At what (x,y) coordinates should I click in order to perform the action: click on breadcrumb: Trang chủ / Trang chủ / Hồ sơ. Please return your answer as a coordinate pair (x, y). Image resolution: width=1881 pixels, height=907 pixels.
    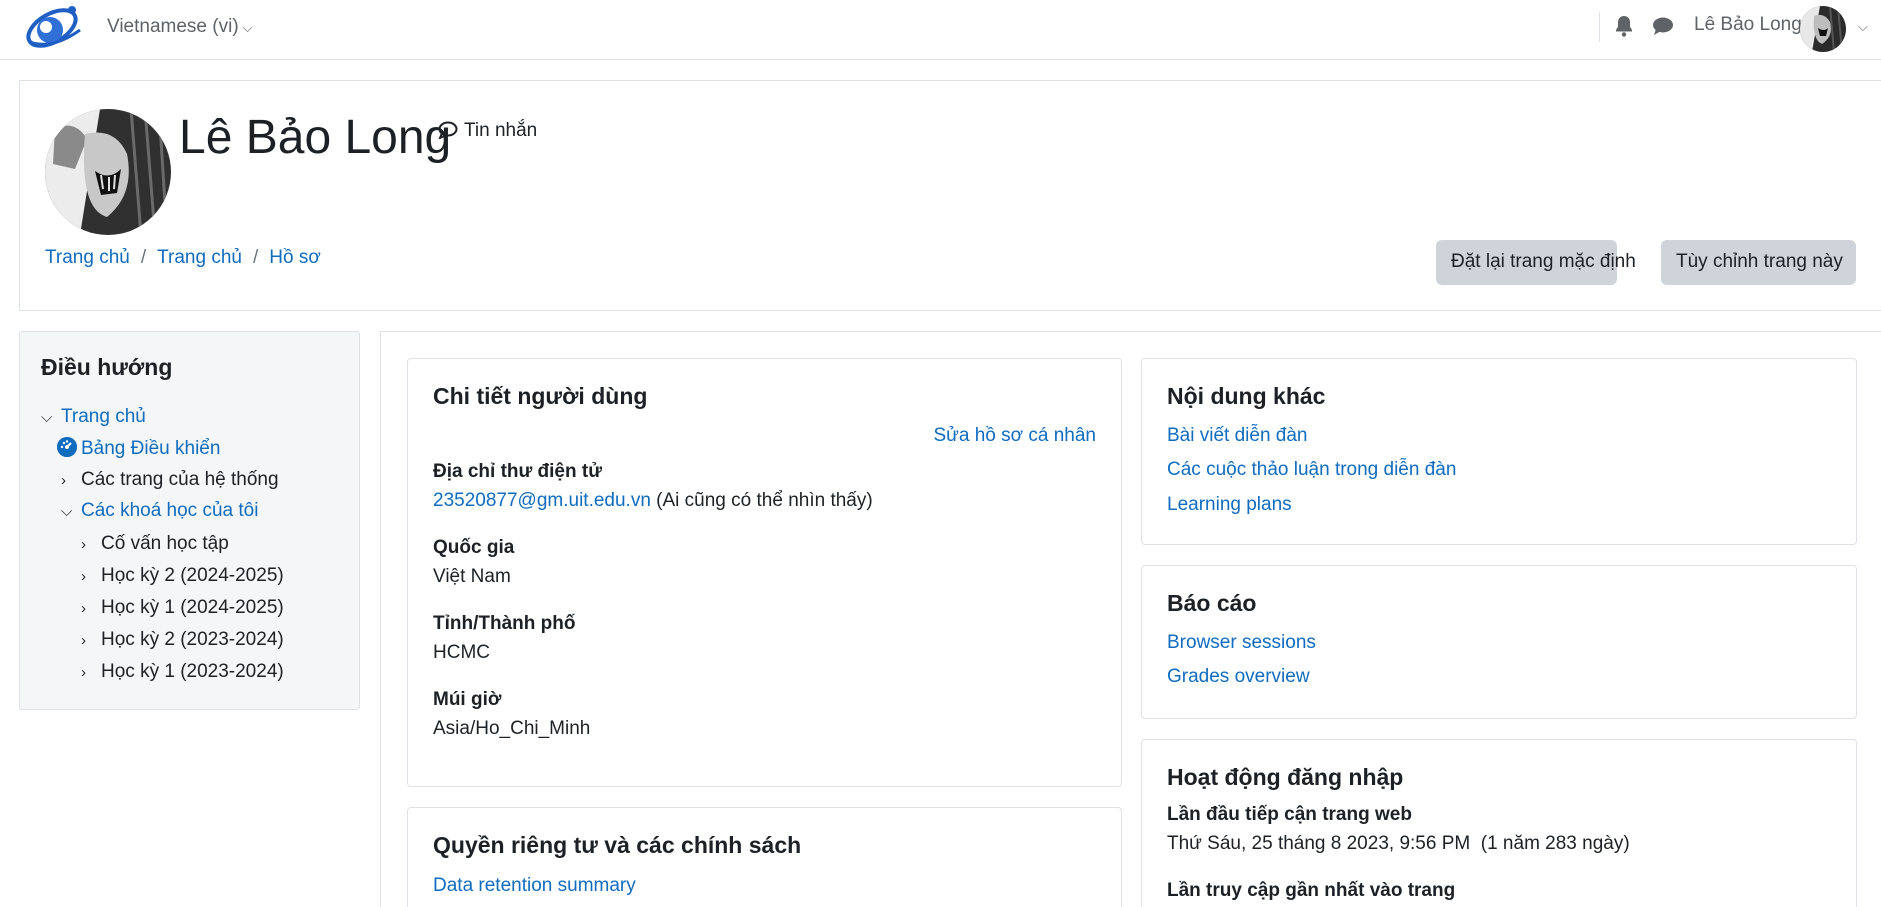
    Looking at the image, I should click on (183, 258).